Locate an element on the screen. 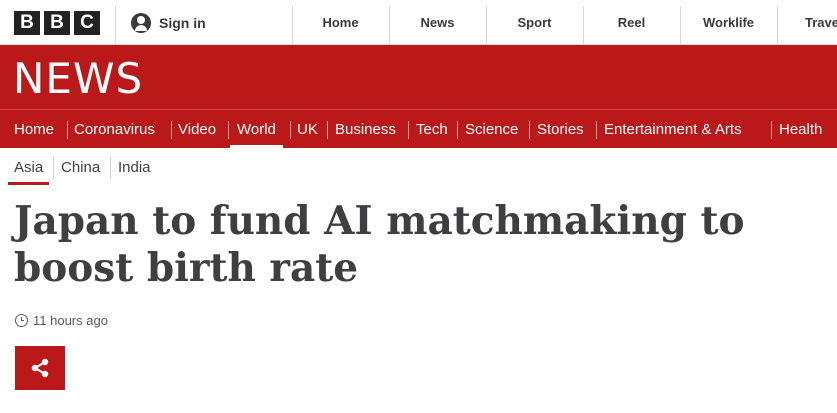  headline-line: boost birth rate is located at coordinates (186, 268).